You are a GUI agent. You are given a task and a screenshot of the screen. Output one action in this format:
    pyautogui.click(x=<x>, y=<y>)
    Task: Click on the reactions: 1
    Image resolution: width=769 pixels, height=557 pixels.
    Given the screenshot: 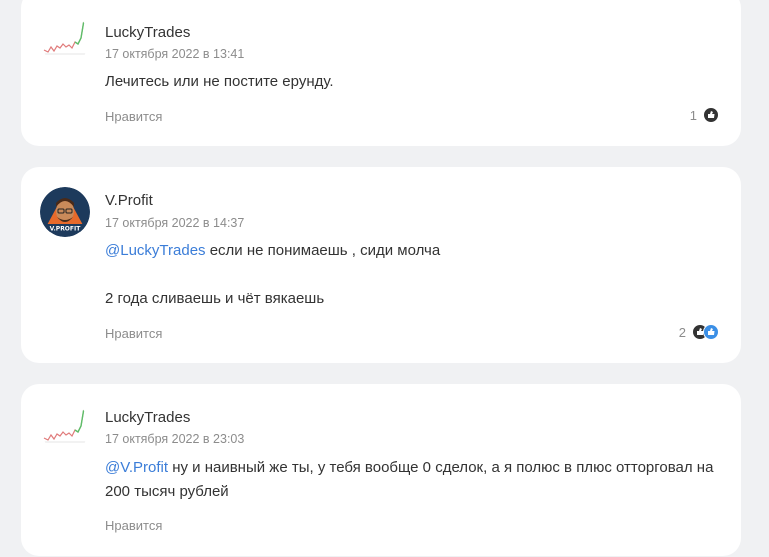 What is the action you would take?
    pyautogui.click(x=704, y=115)
    